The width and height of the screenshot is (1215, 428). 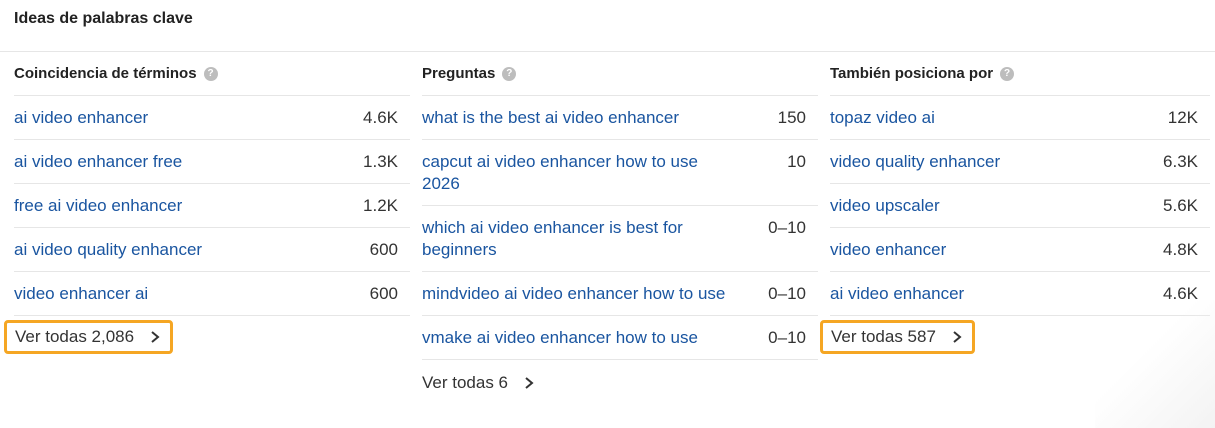 I want to click on volume: 6.3K, so click(x=1180, y=161).